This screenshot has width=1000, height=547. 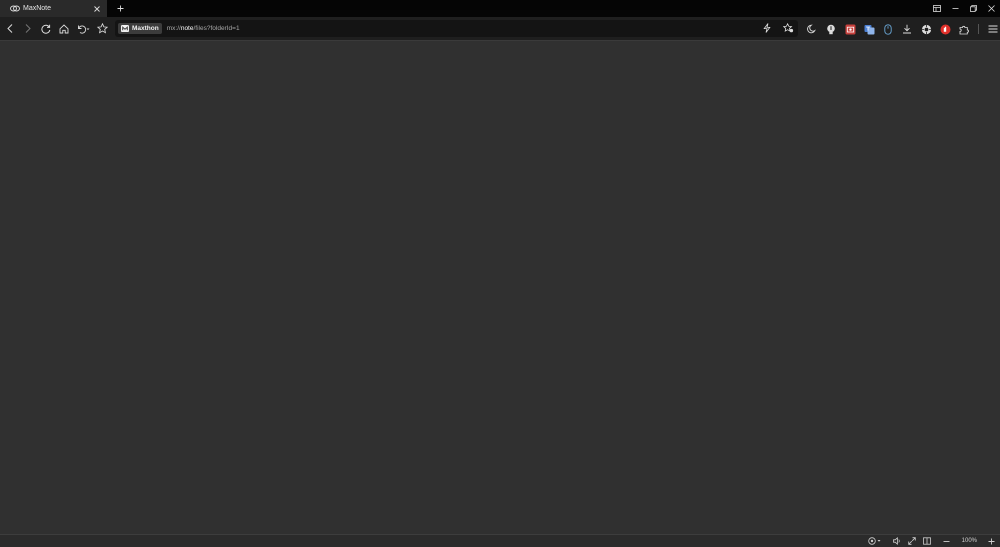 I want to click on window-controls, so click(x=964, y=8).